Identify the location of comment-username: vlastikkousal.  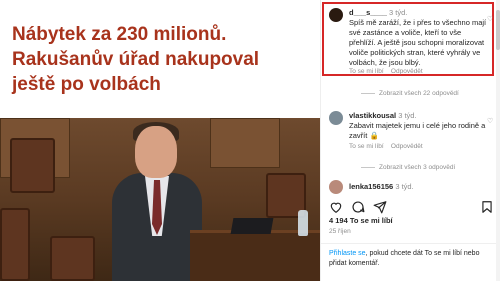
(372, 115).